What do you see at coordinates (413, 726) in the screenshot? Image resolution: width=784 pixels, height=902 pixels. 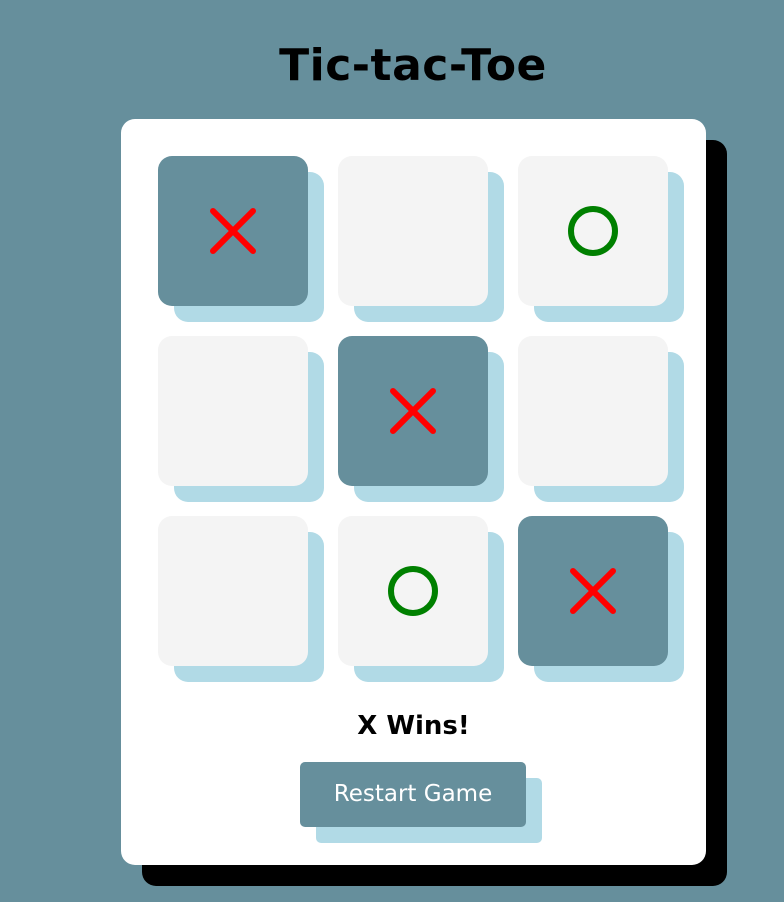 I see `game-status: X Wins!` at bounding box center [413, 726].